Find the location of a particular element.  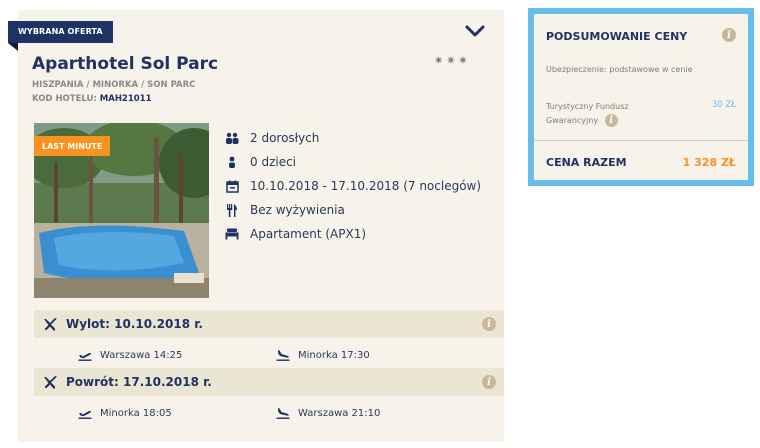

return-departure: Minorka 18:05 is located at coordinates (125, 413).